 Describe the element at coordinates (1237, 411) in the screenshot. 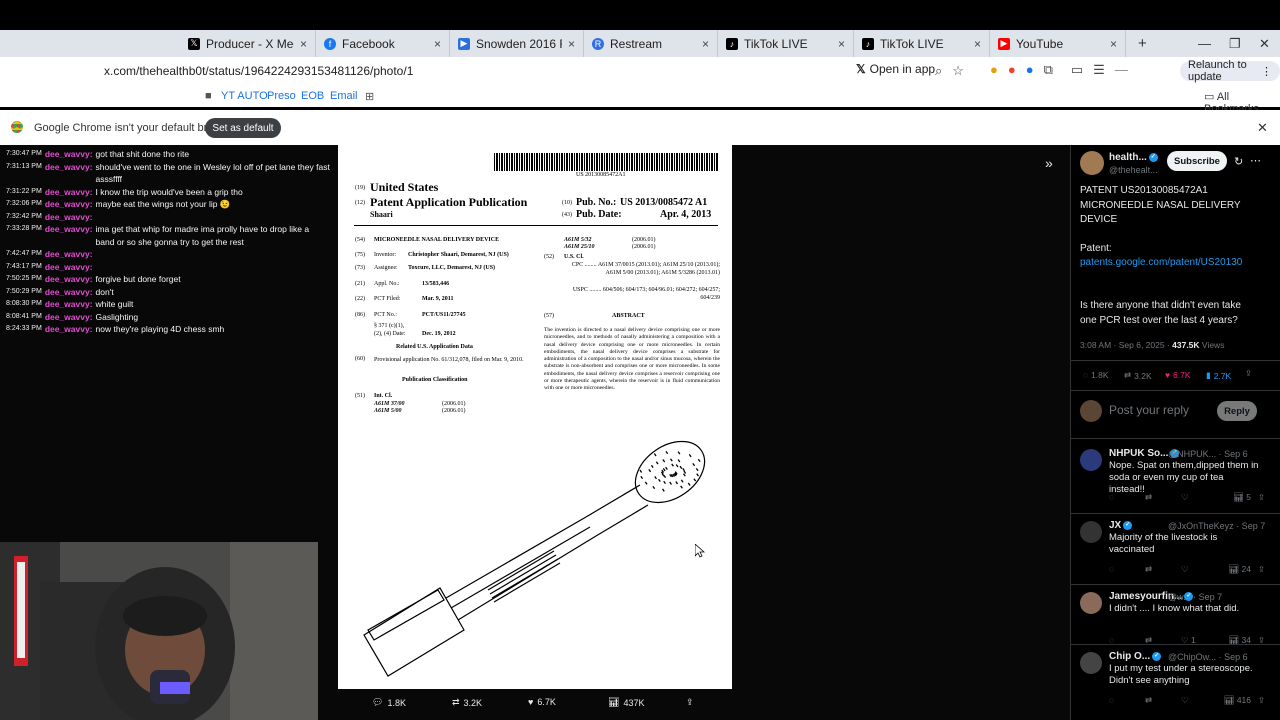

I see `reply-button: Reply` at that location.